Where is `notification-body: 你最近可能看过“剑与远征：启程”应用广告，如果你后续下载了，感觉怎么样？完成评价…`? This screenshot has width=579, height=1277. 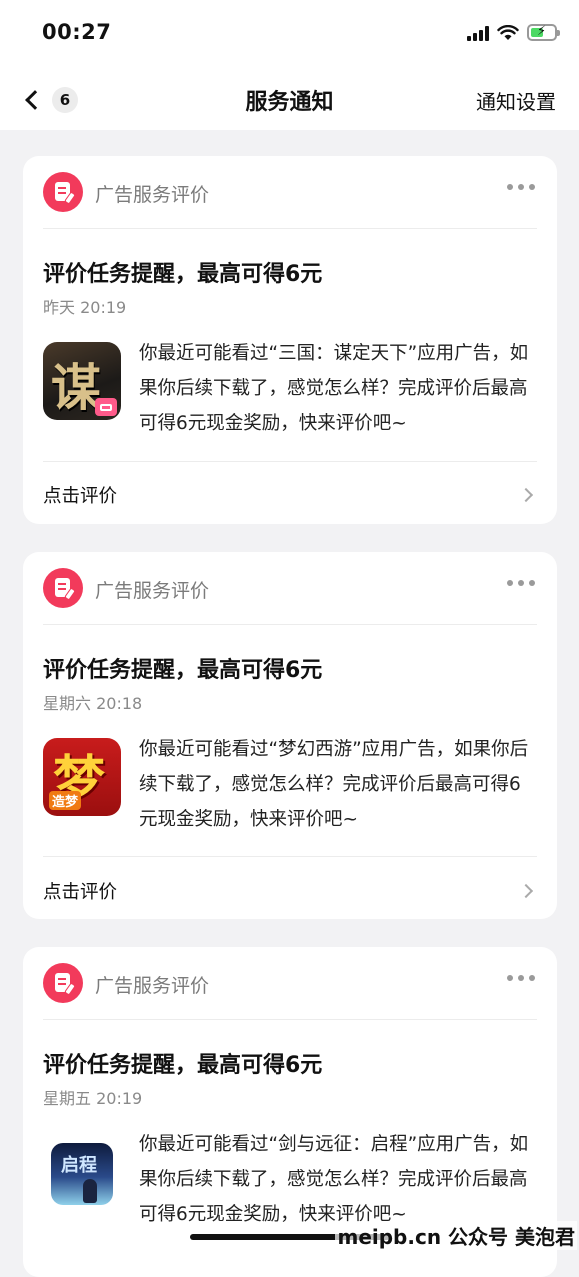 notification-body: 你最近可能看过“剑与远征：启程”应用广告，如果你后续下载了，感觉怎么样？完成评价… is located at coordinates (334, 1179).